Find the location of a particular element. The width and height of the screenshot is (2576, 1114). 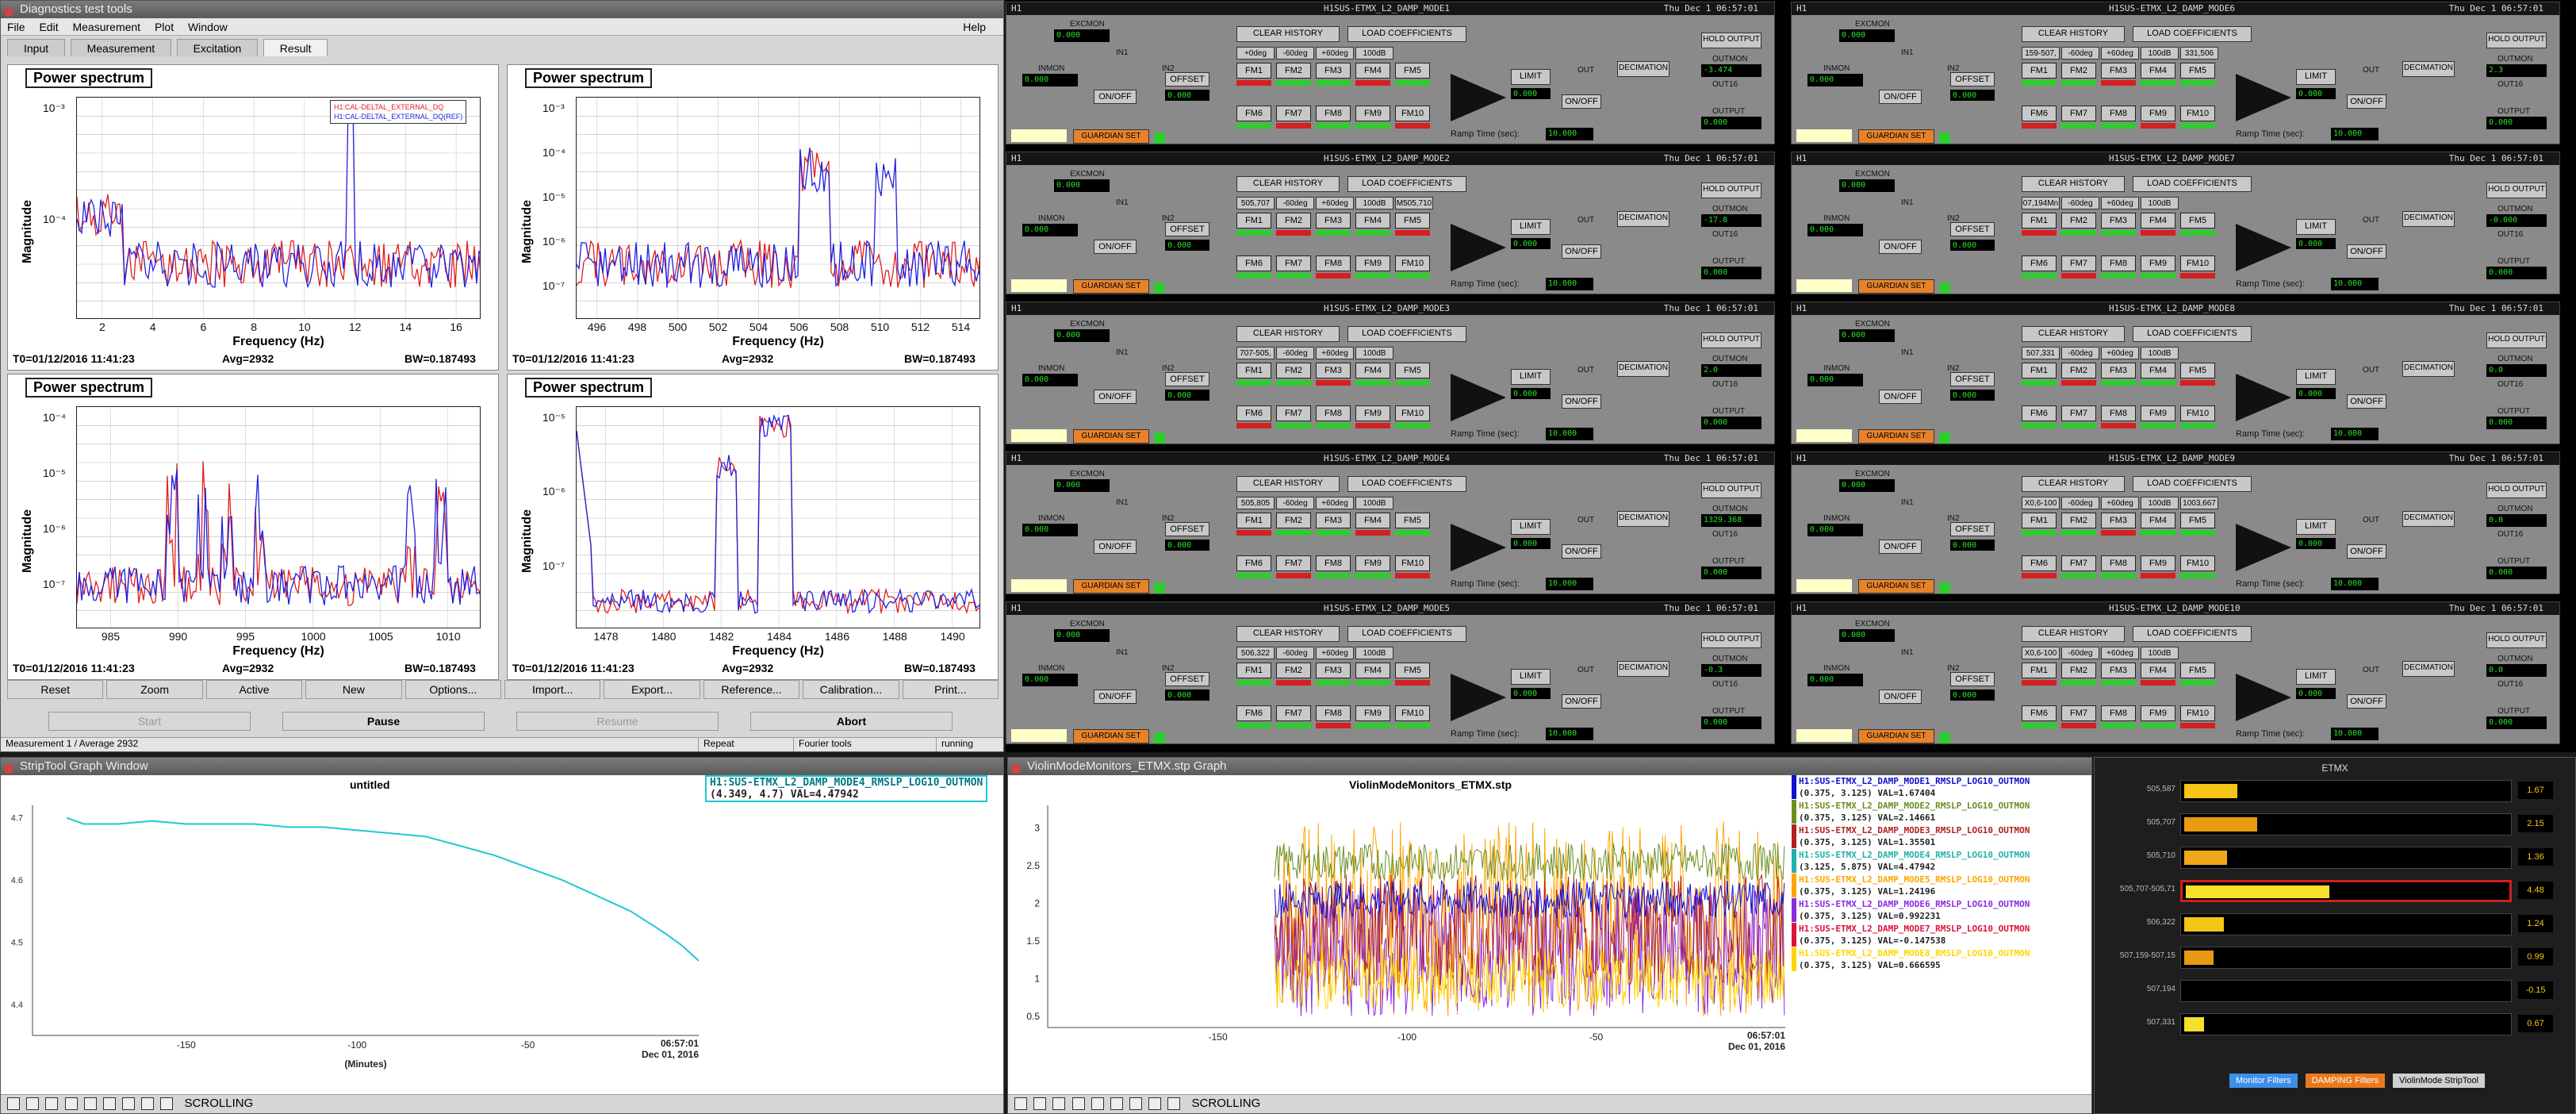

abort-button: Abort is located at coordinates (852, 721).